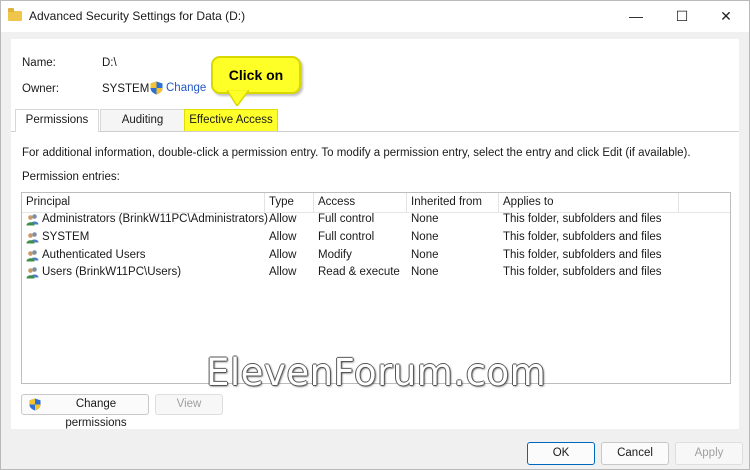 Image resolution: width=750 pixels, height=470 pixels. Describe the element at coordinates (48, 202) in the screenshot. I see `column-principal: Principal` at that location.